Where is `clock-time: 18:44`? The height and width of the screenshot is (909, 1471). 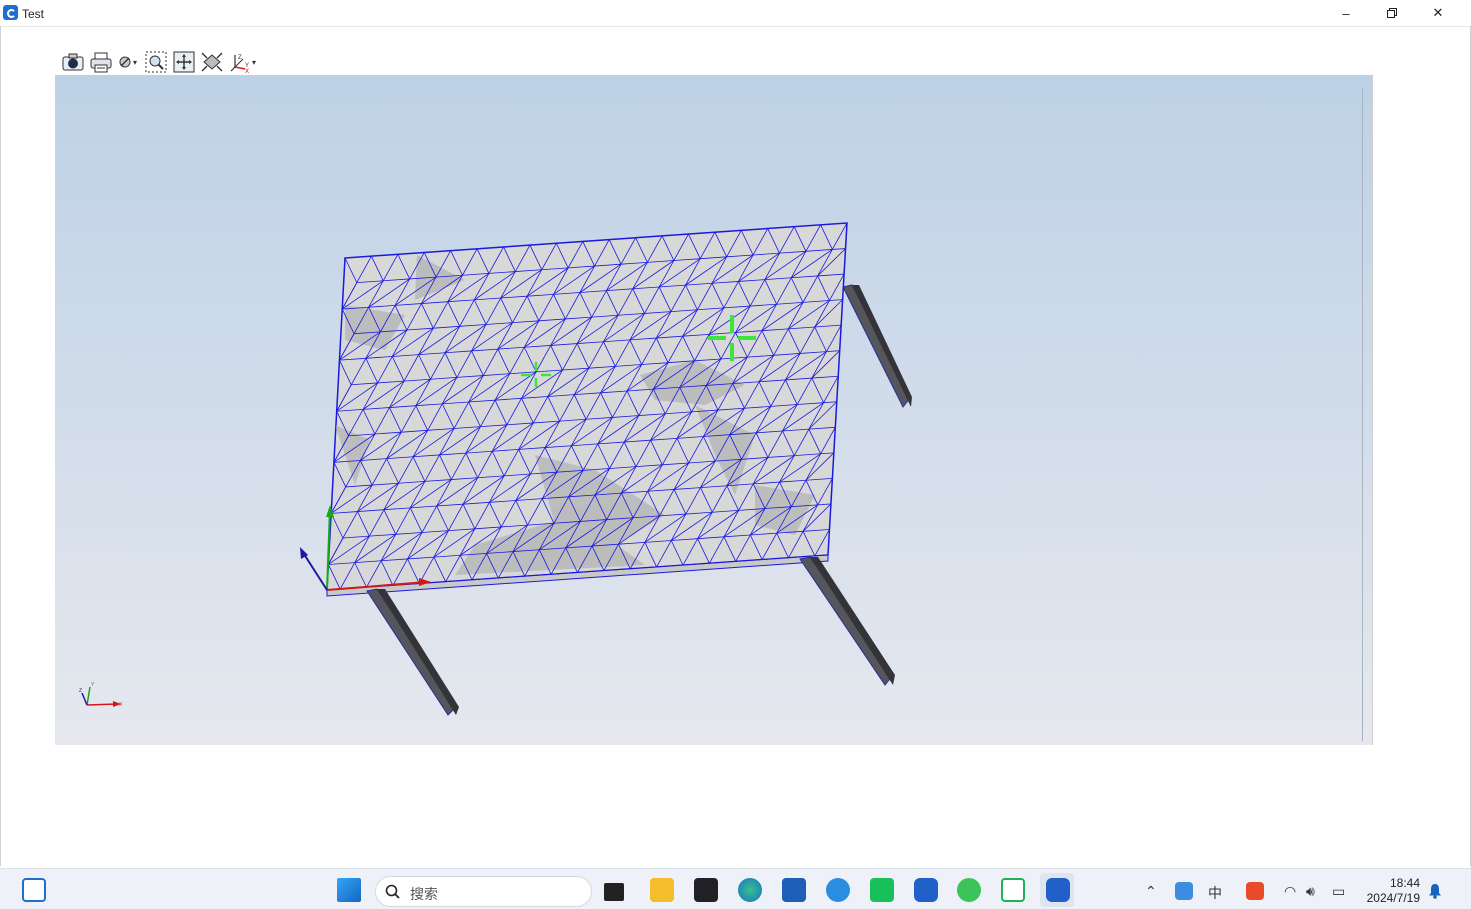 clock-time: 18:44 is located at coordinates (1404, 883).